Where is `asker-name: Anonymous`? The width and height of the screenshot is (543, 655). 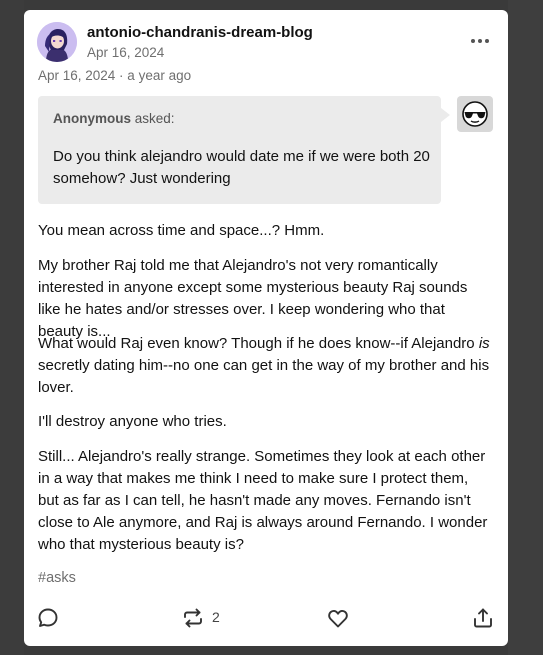
asker-name: Anonymous is located at coordinates (92, 118).